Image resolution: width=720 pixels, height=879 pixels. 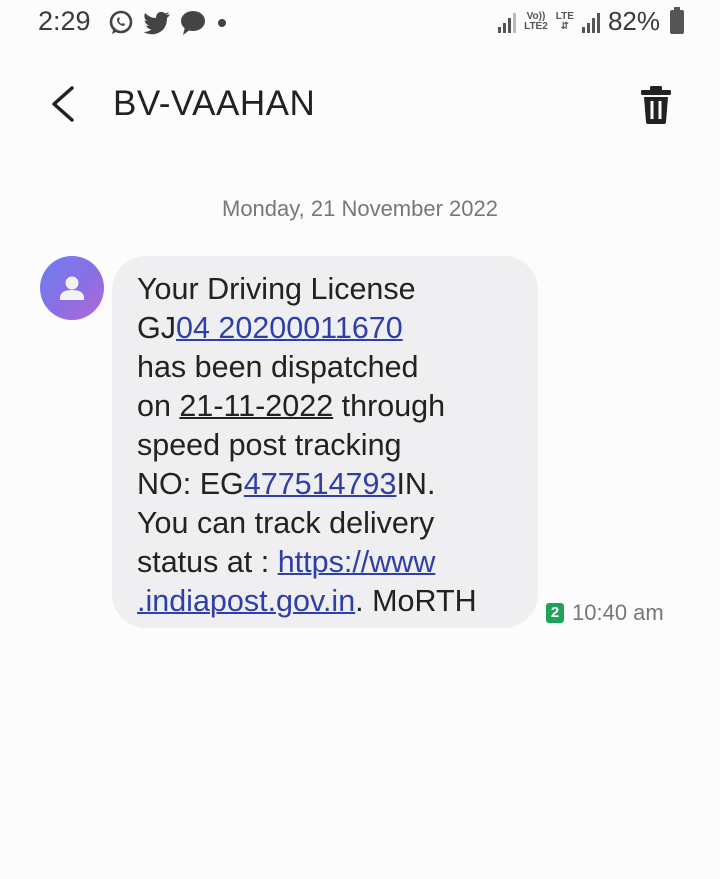 I want to click on status-right: Vo)) LTE2 LTE ⇵ 82%, so click(x=591, y=21).